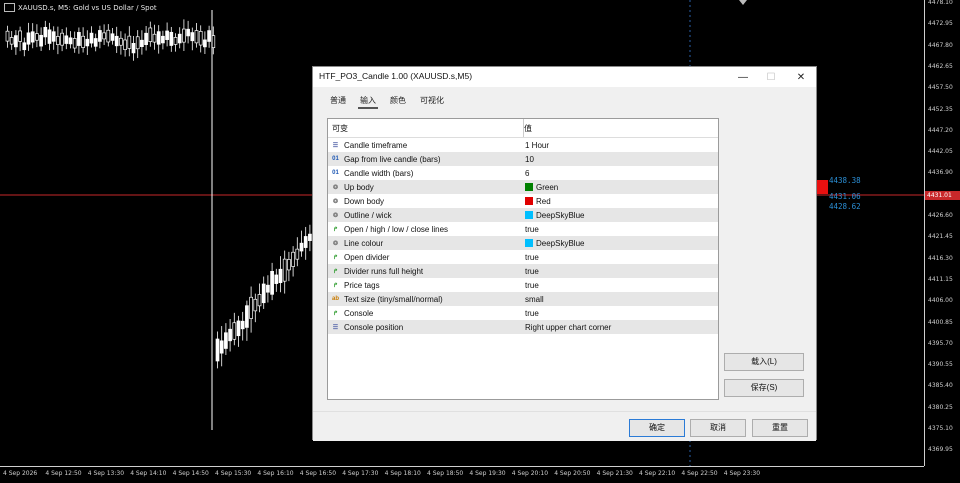 Image resolution: width=960 pixels, height=483 pixels. What do you see at coordinates (426, 327) in the screenshot?
I see `row-variable: ☰ Console position` at bounding box center [426, 327].